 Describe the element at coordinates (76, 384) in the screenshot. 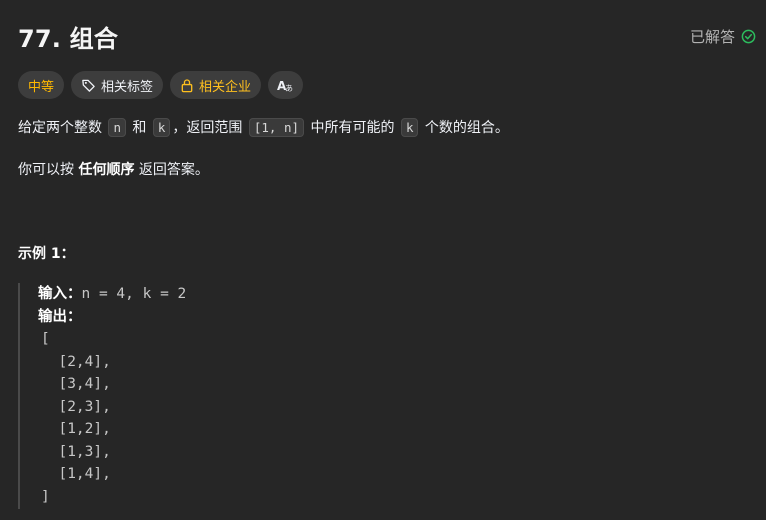

I see `output-line: [3,4],` at that location.